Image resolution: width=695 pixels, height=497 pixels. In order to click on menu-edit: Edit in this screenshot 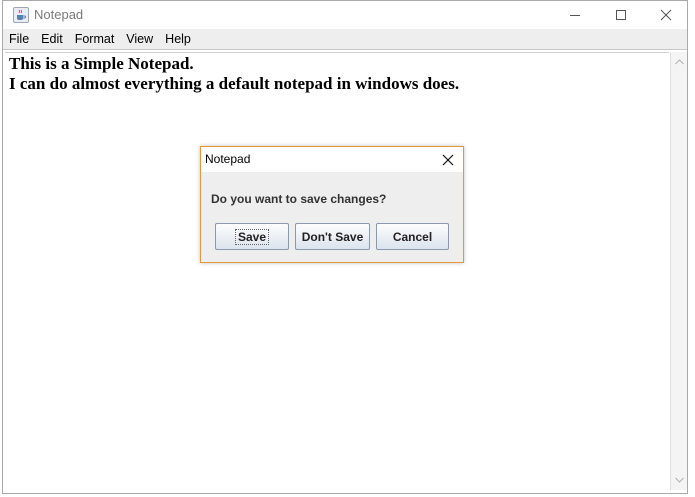, I will do `click(52, 39)`.